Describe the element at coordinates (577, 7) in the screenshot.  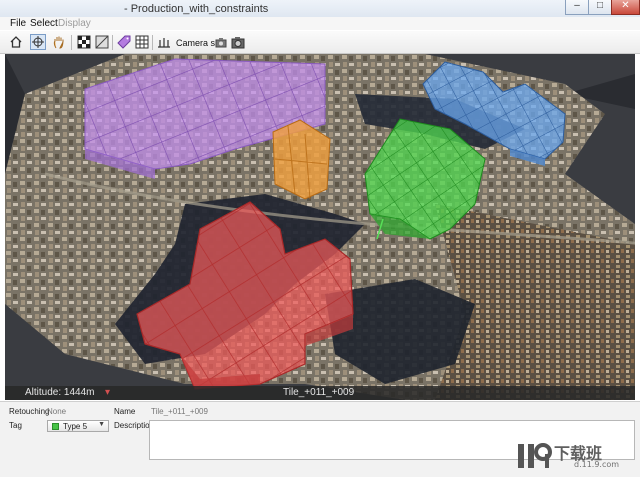
I see `minimize-button: –` at that location.